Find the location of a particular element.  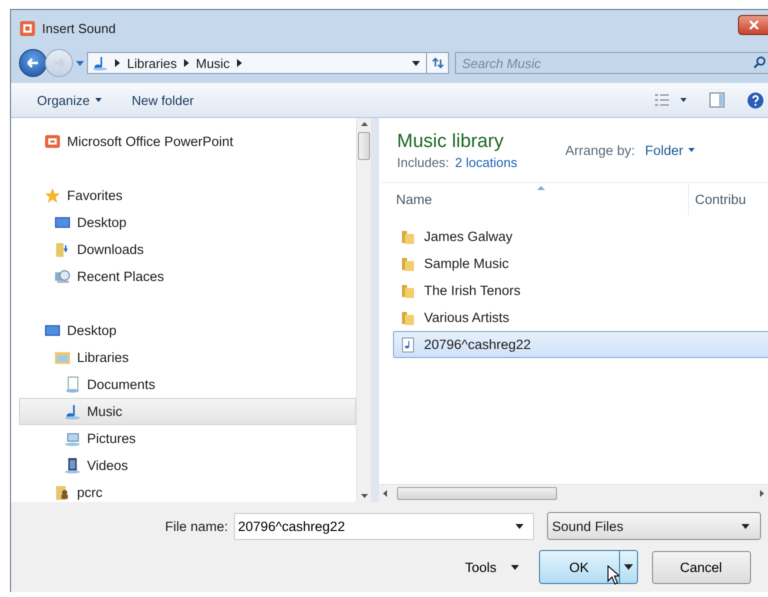

cancel-button: Cancel is located at coordinates (701, 567).